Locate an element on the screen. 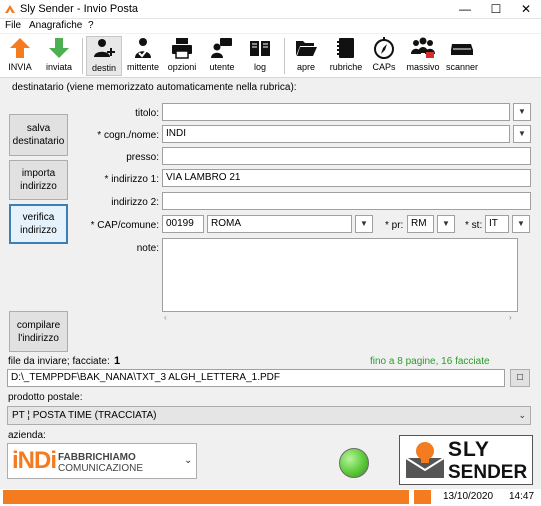 Image resolution: width=541 pixels, height=506 pixels. sent-down-icon is located at coordinates (59, 48).